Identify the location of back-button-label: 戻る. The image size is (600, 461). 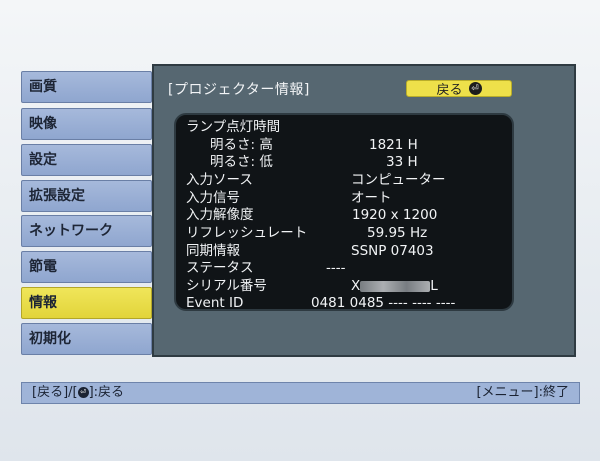
(449, 90).